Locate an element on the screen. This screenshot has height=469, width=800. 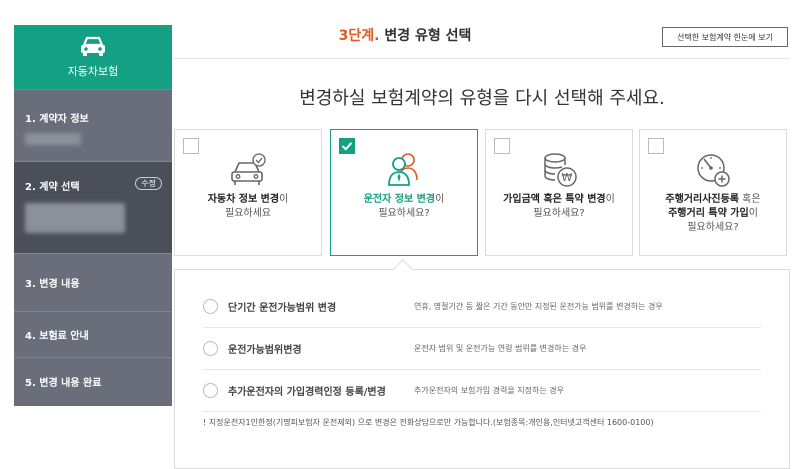
option-description: 운전자 범위 및 운전가능 연령 범위를 변경하는 경우 is located at coordinates (500, 348).